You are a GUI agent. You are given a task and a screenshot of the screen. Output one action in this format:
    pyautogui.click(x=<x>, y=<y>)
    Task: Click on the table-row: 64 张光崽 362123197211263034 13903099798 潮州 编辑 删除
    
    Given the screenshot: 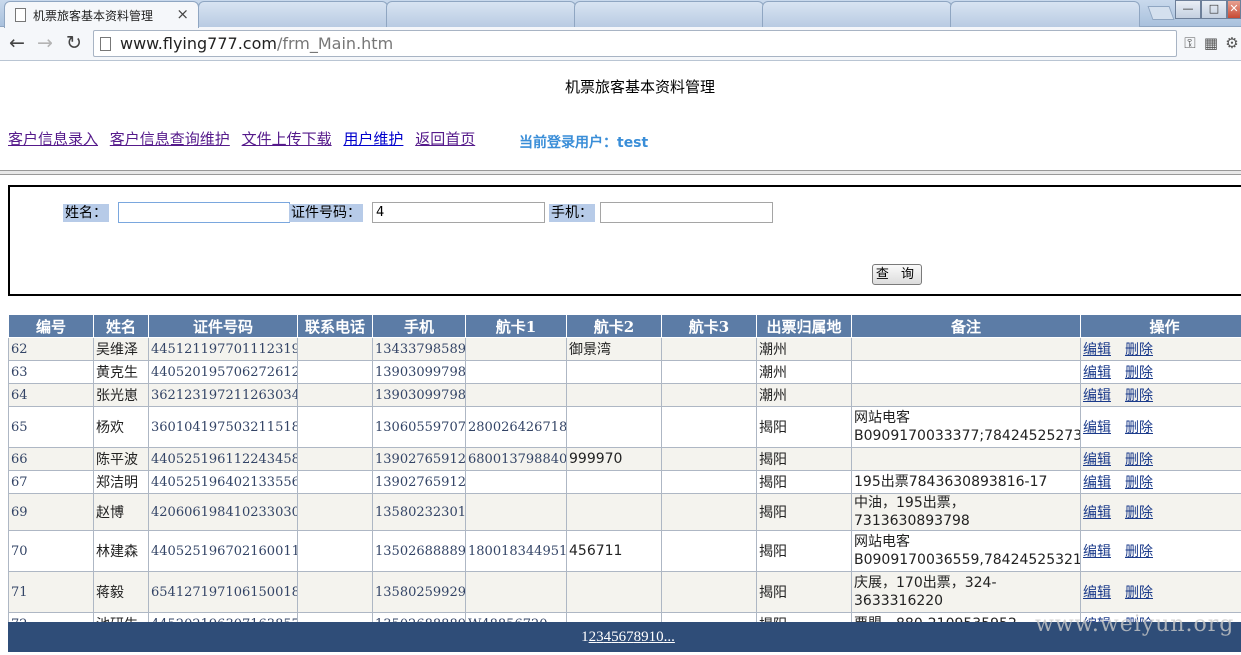 What is the action you would take?
    pyautogui.click(x=624, y=395)
    